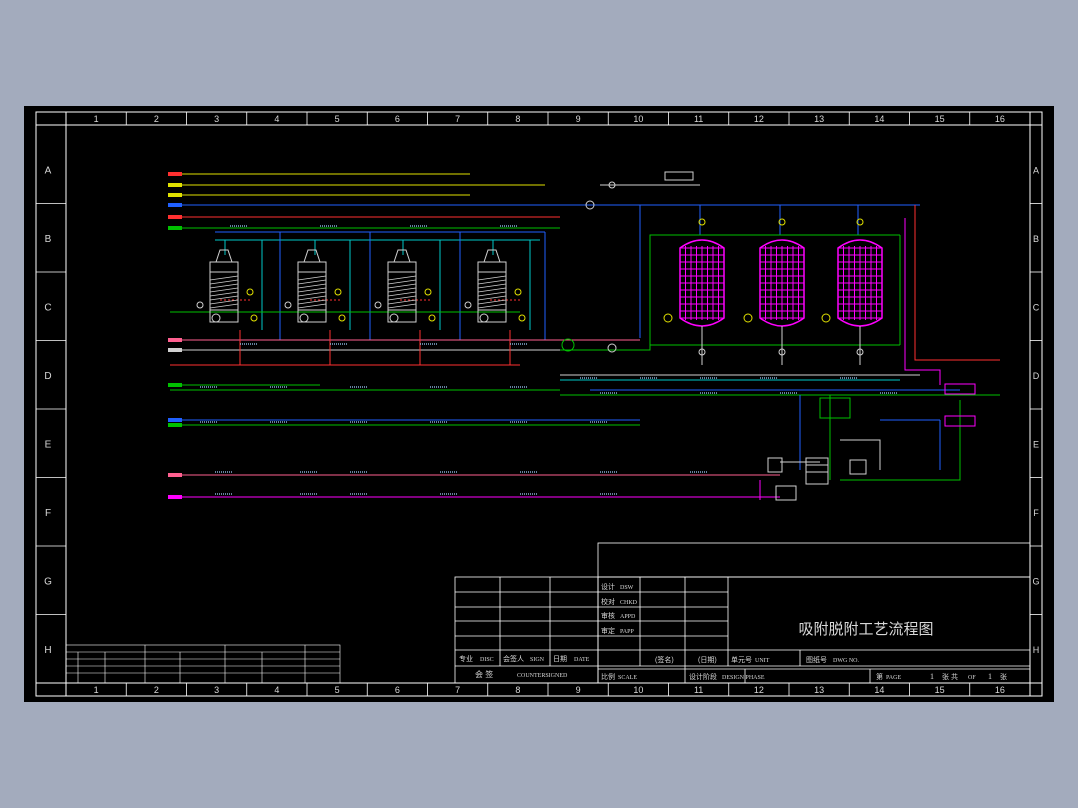  Describe the element at coordinates (627, 632) in the screenshot. I see `approve-label-en: PAPP` at that location.